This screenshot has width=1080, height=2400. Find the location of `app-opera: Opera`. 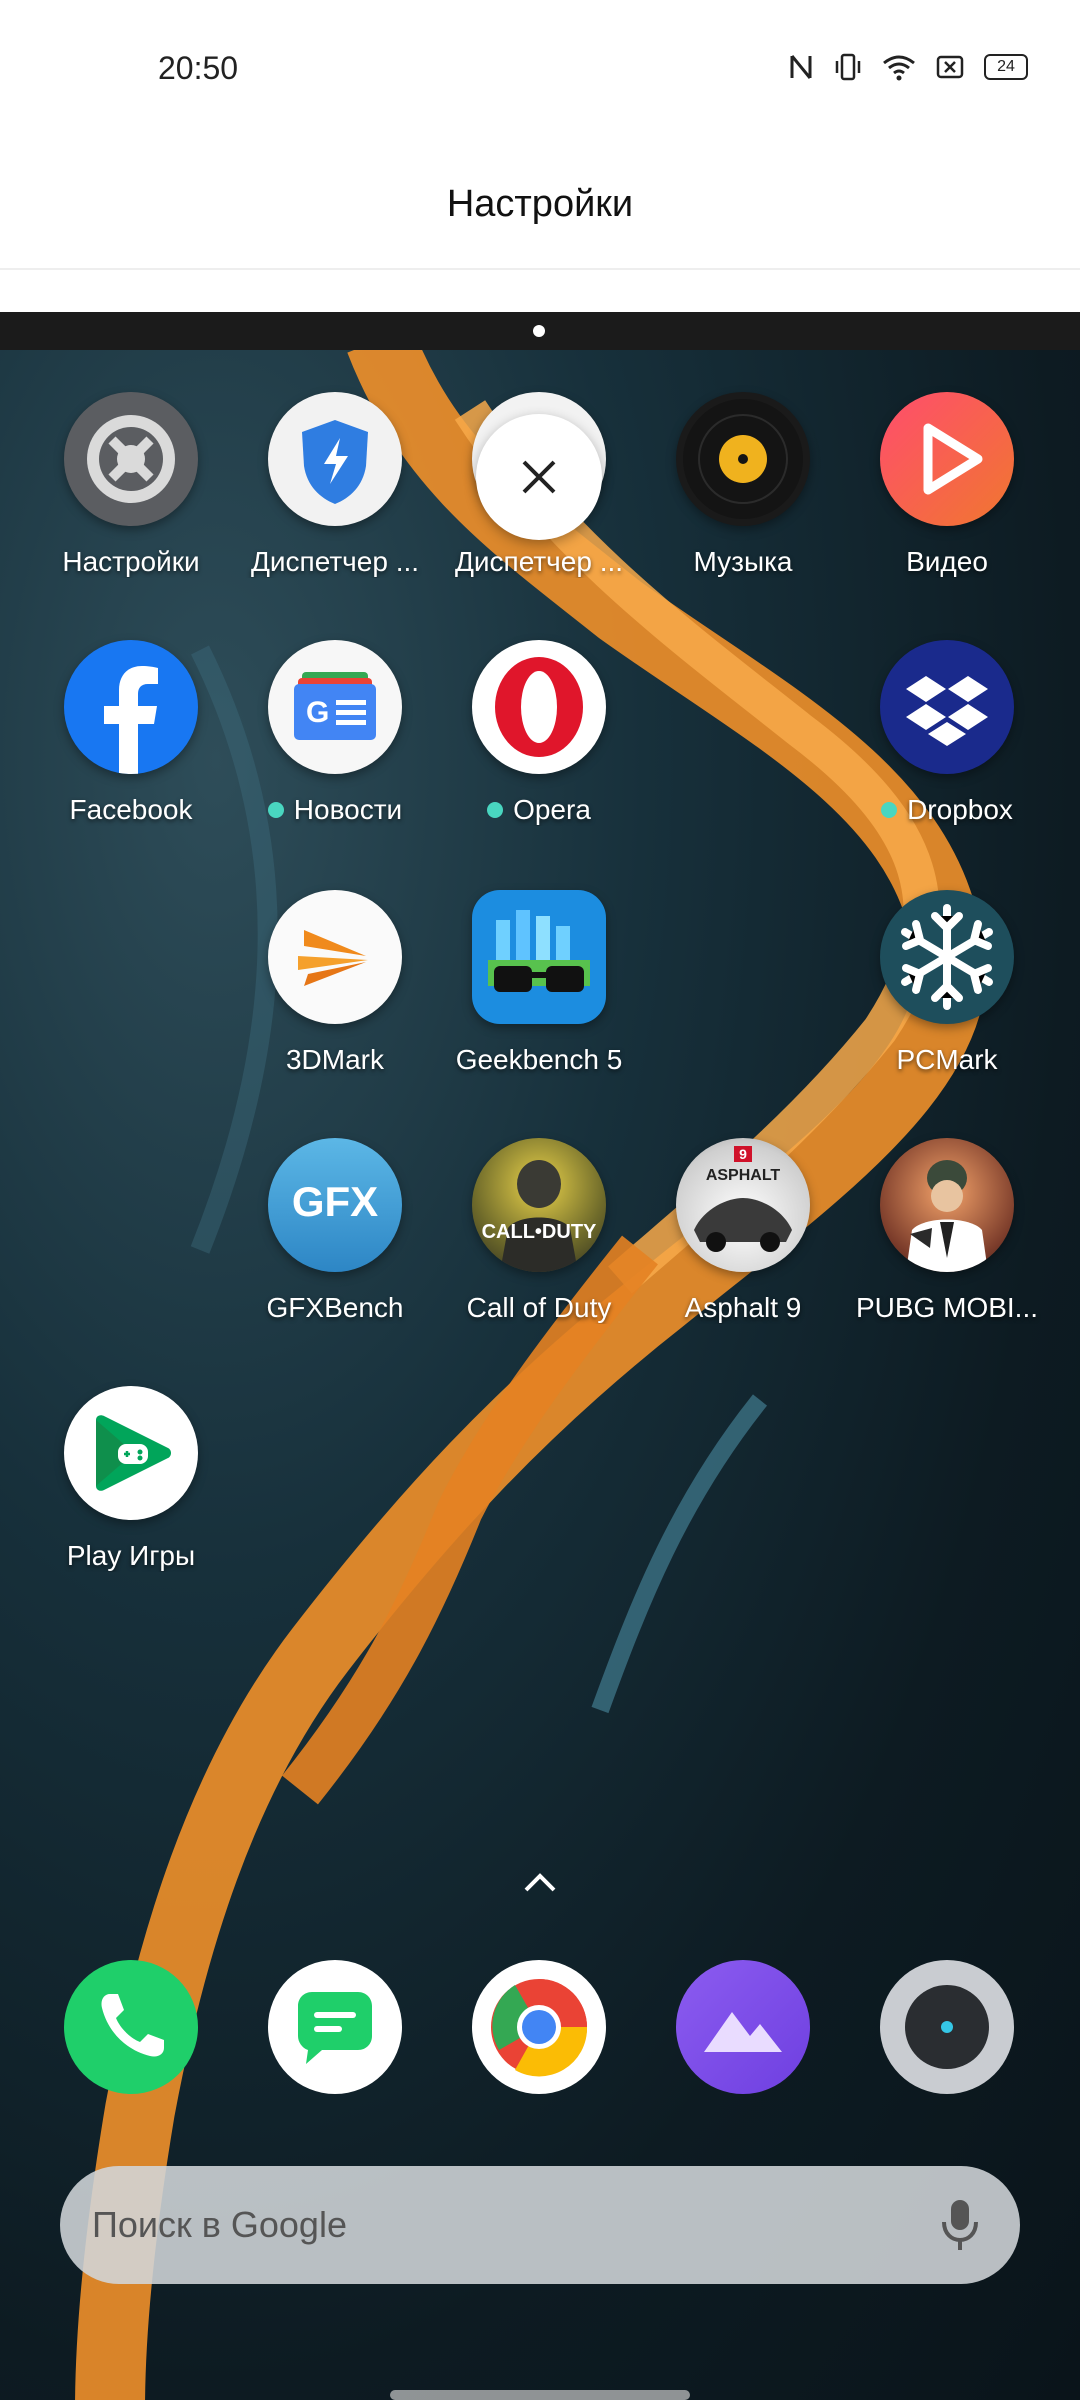

app-opera: Opera is located at coordinates (539, 733).